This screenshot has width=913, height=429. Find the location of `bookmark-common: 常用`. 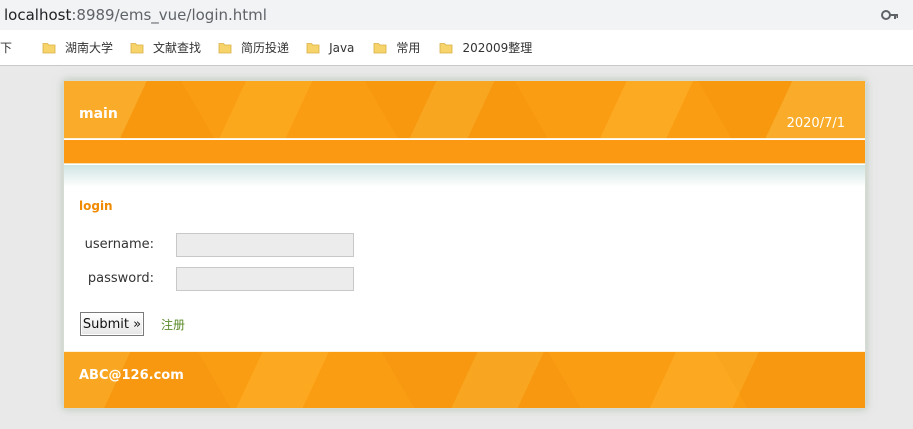

bookmark-common: 常用 is located at coordinates (396, 48).